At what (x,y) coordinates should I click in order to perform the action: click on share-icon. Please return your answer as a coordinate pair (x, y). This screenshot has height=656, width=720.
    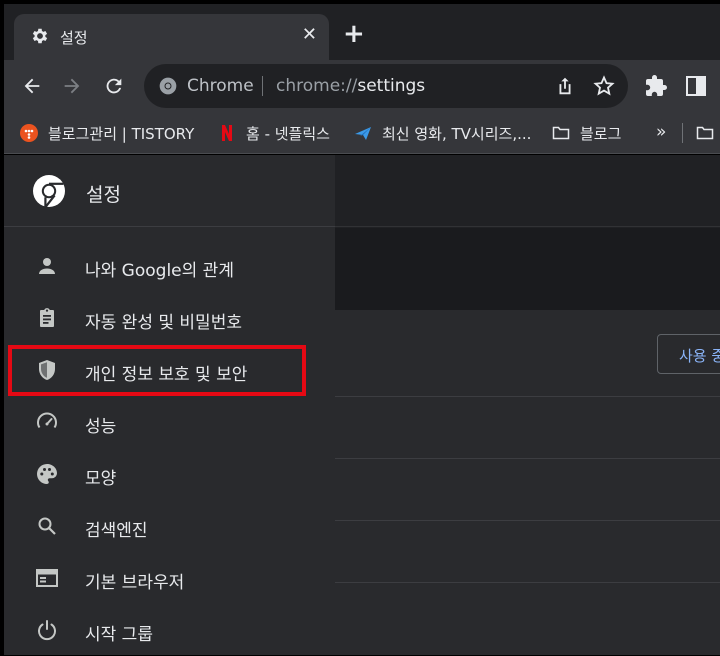
    Looking at the image, I should click on (565, 86).